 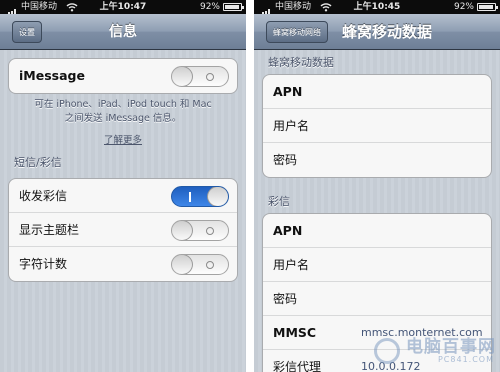 I want to click on cellular-apn-row: APN, so click(x=377, y=92).